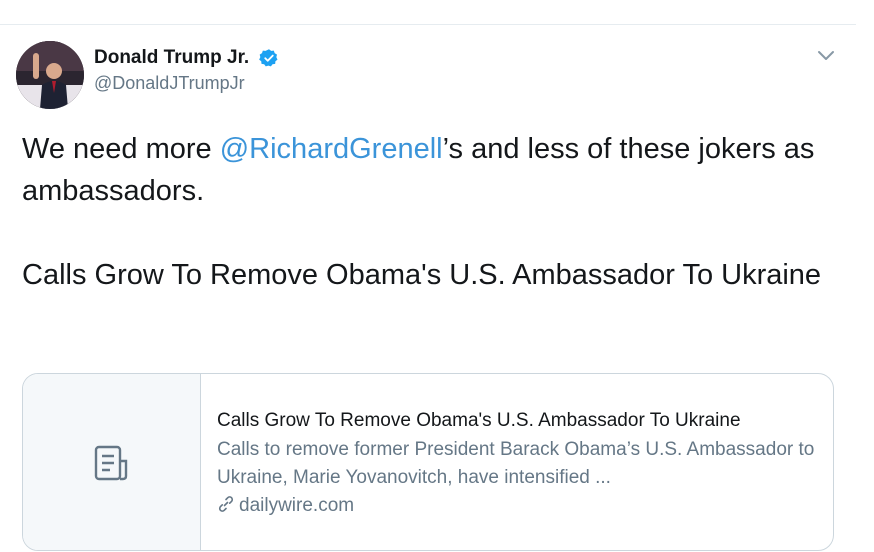  What do you see at coordinates (226, 504) in the screenshot?
I see `link-icon` at bounding box center [226, 504].